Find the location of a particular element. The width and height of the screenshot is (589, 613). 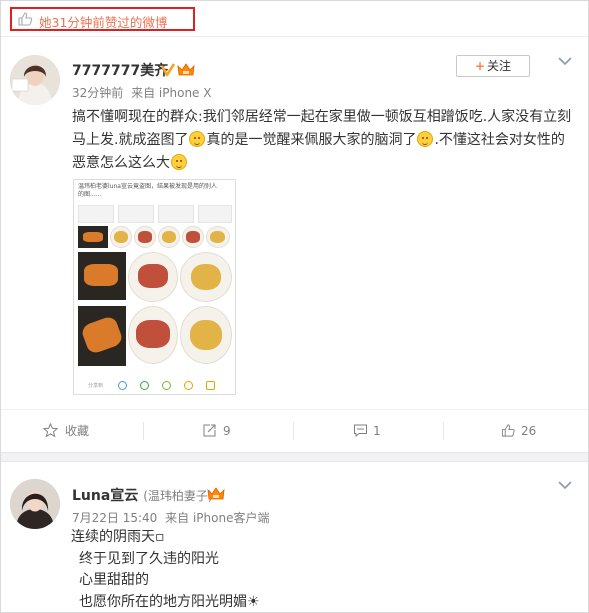

dizzy-emoji-icon is located at coordinates (179, 162).